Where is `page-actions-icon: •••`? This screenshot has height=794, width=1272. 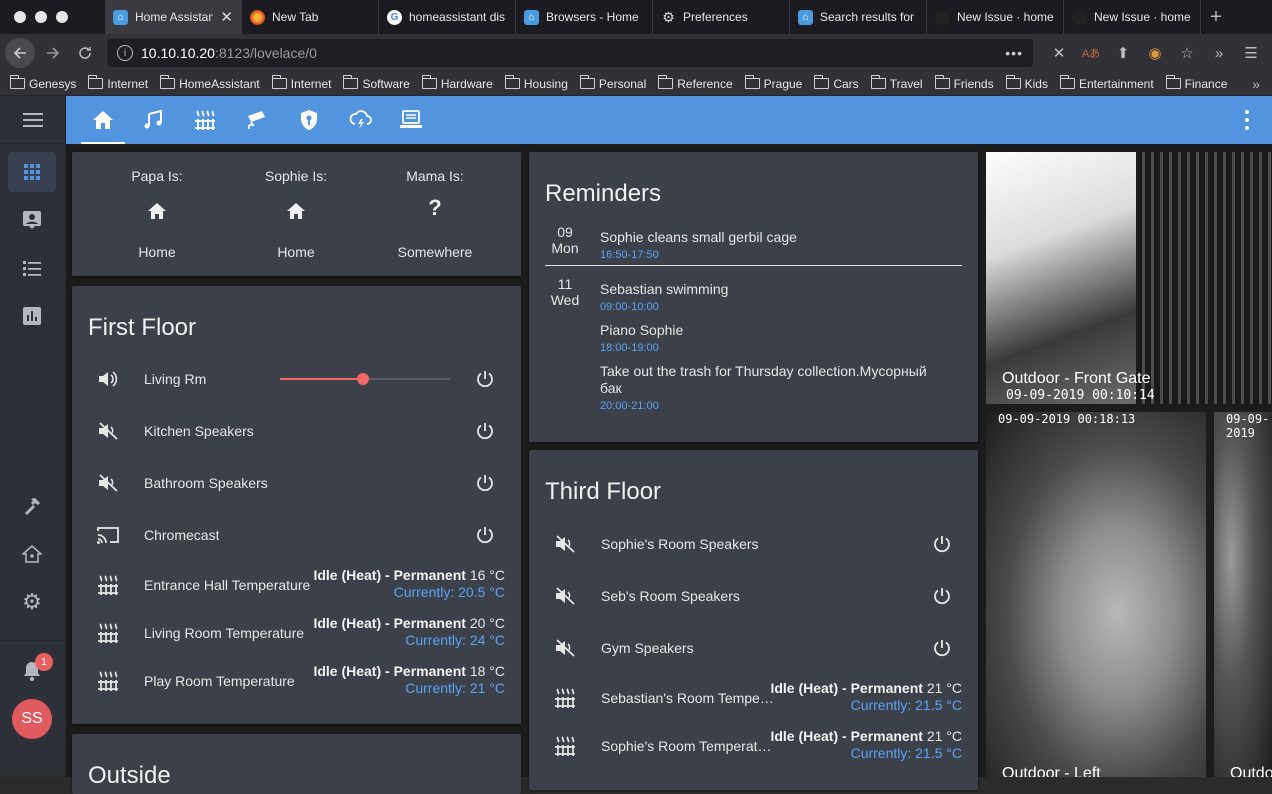
page-actions-icon: ••• is located at coordinates (1014, 53).